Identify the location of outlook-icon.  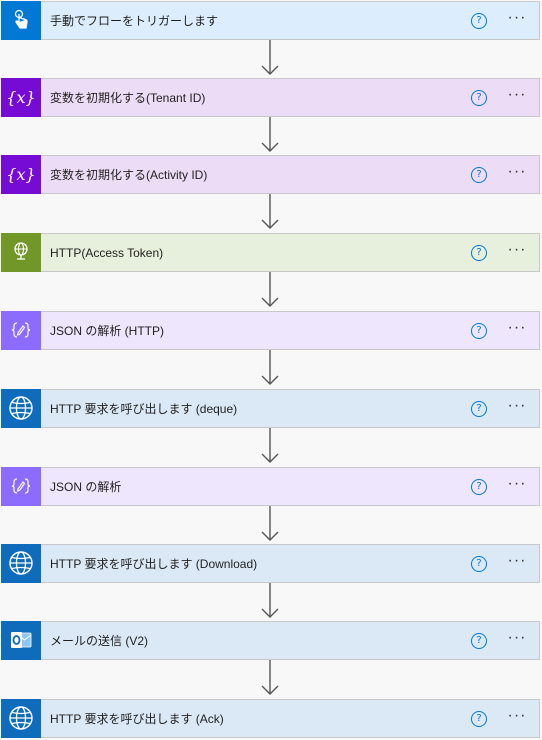
(21, 640).